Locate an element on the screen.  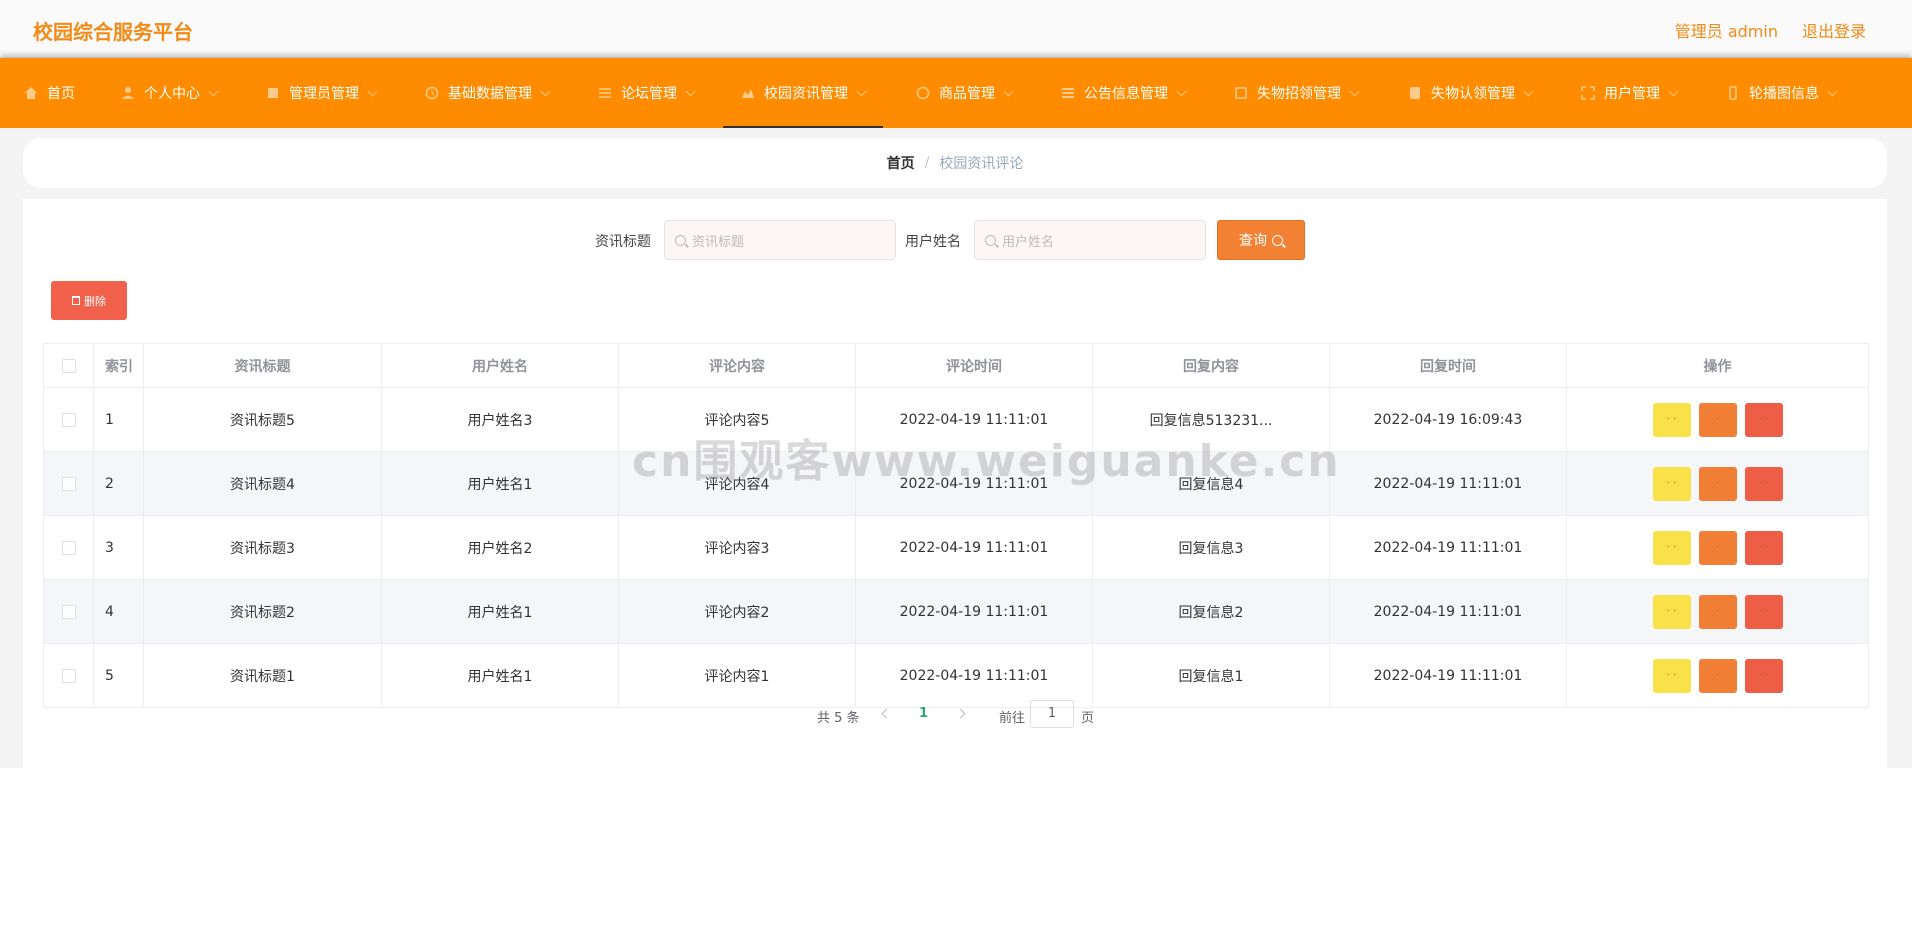
lost-icon is located at coordinates (1241, 93).